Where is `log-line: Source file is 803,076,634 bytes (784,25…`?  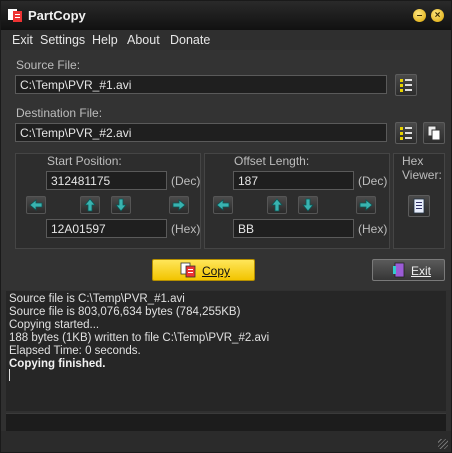
log-line: Source file is 803,076,634 bytes (784,25… is located at coordinates (125, 312).